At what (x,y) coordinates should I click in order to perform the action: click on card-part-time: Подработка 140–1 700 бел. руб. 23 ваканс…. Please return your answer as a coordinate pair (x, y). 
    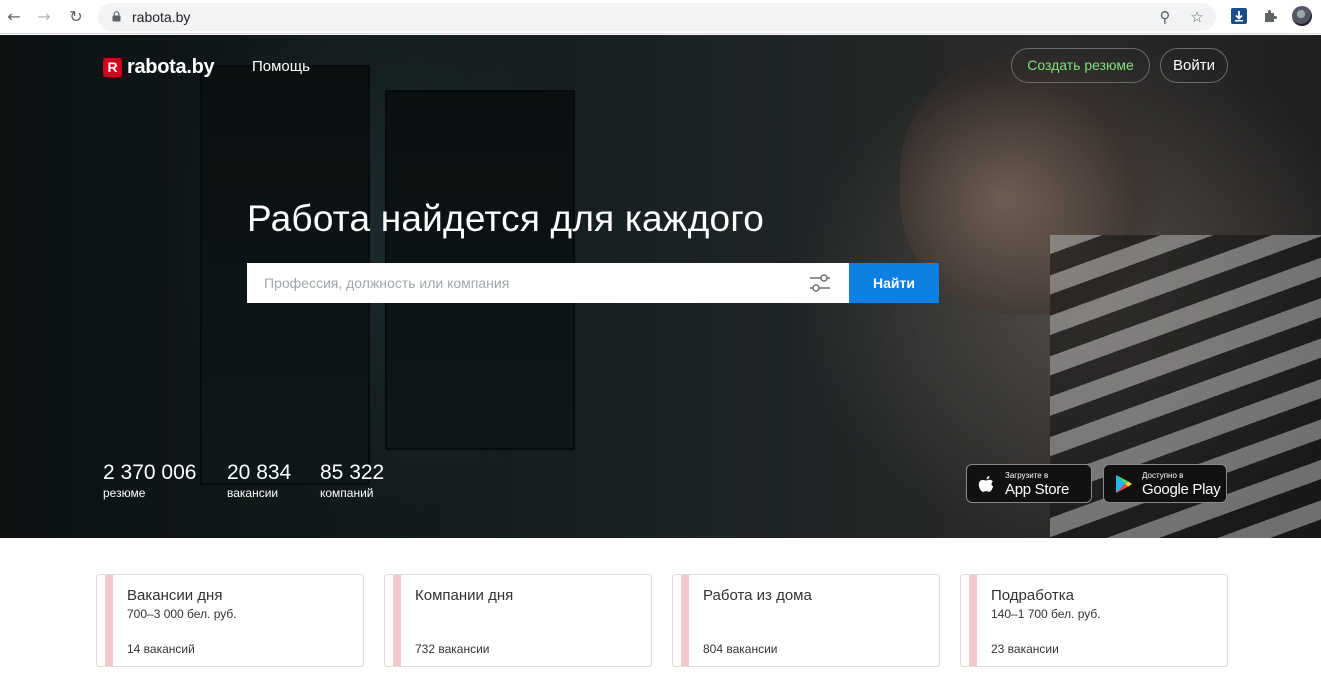
    Looking at the image, I should click on (1094, 620).